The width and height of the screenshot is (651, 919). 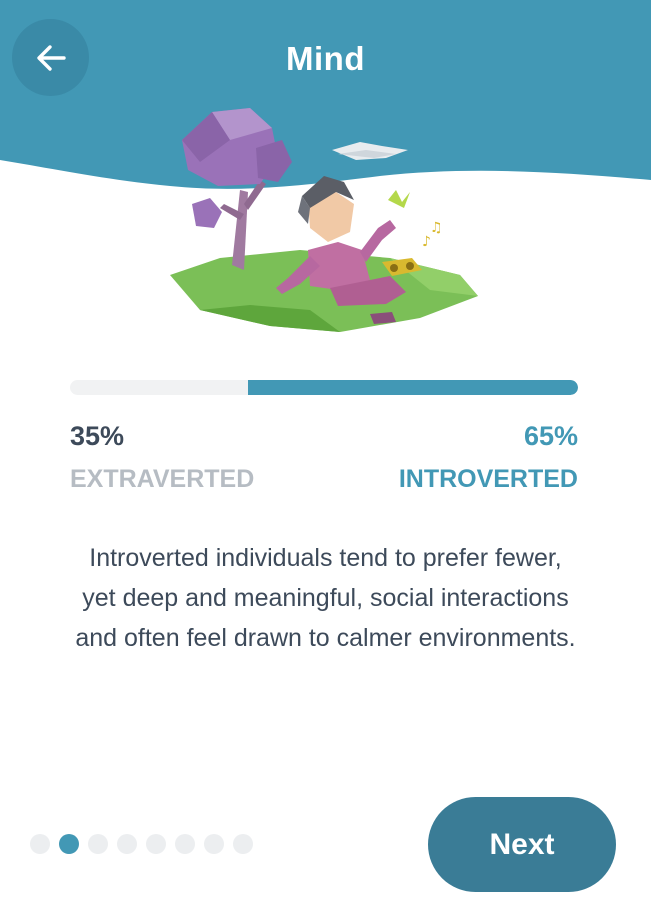 I want to click on trait-progress-bar, so click(x=324, y=387).